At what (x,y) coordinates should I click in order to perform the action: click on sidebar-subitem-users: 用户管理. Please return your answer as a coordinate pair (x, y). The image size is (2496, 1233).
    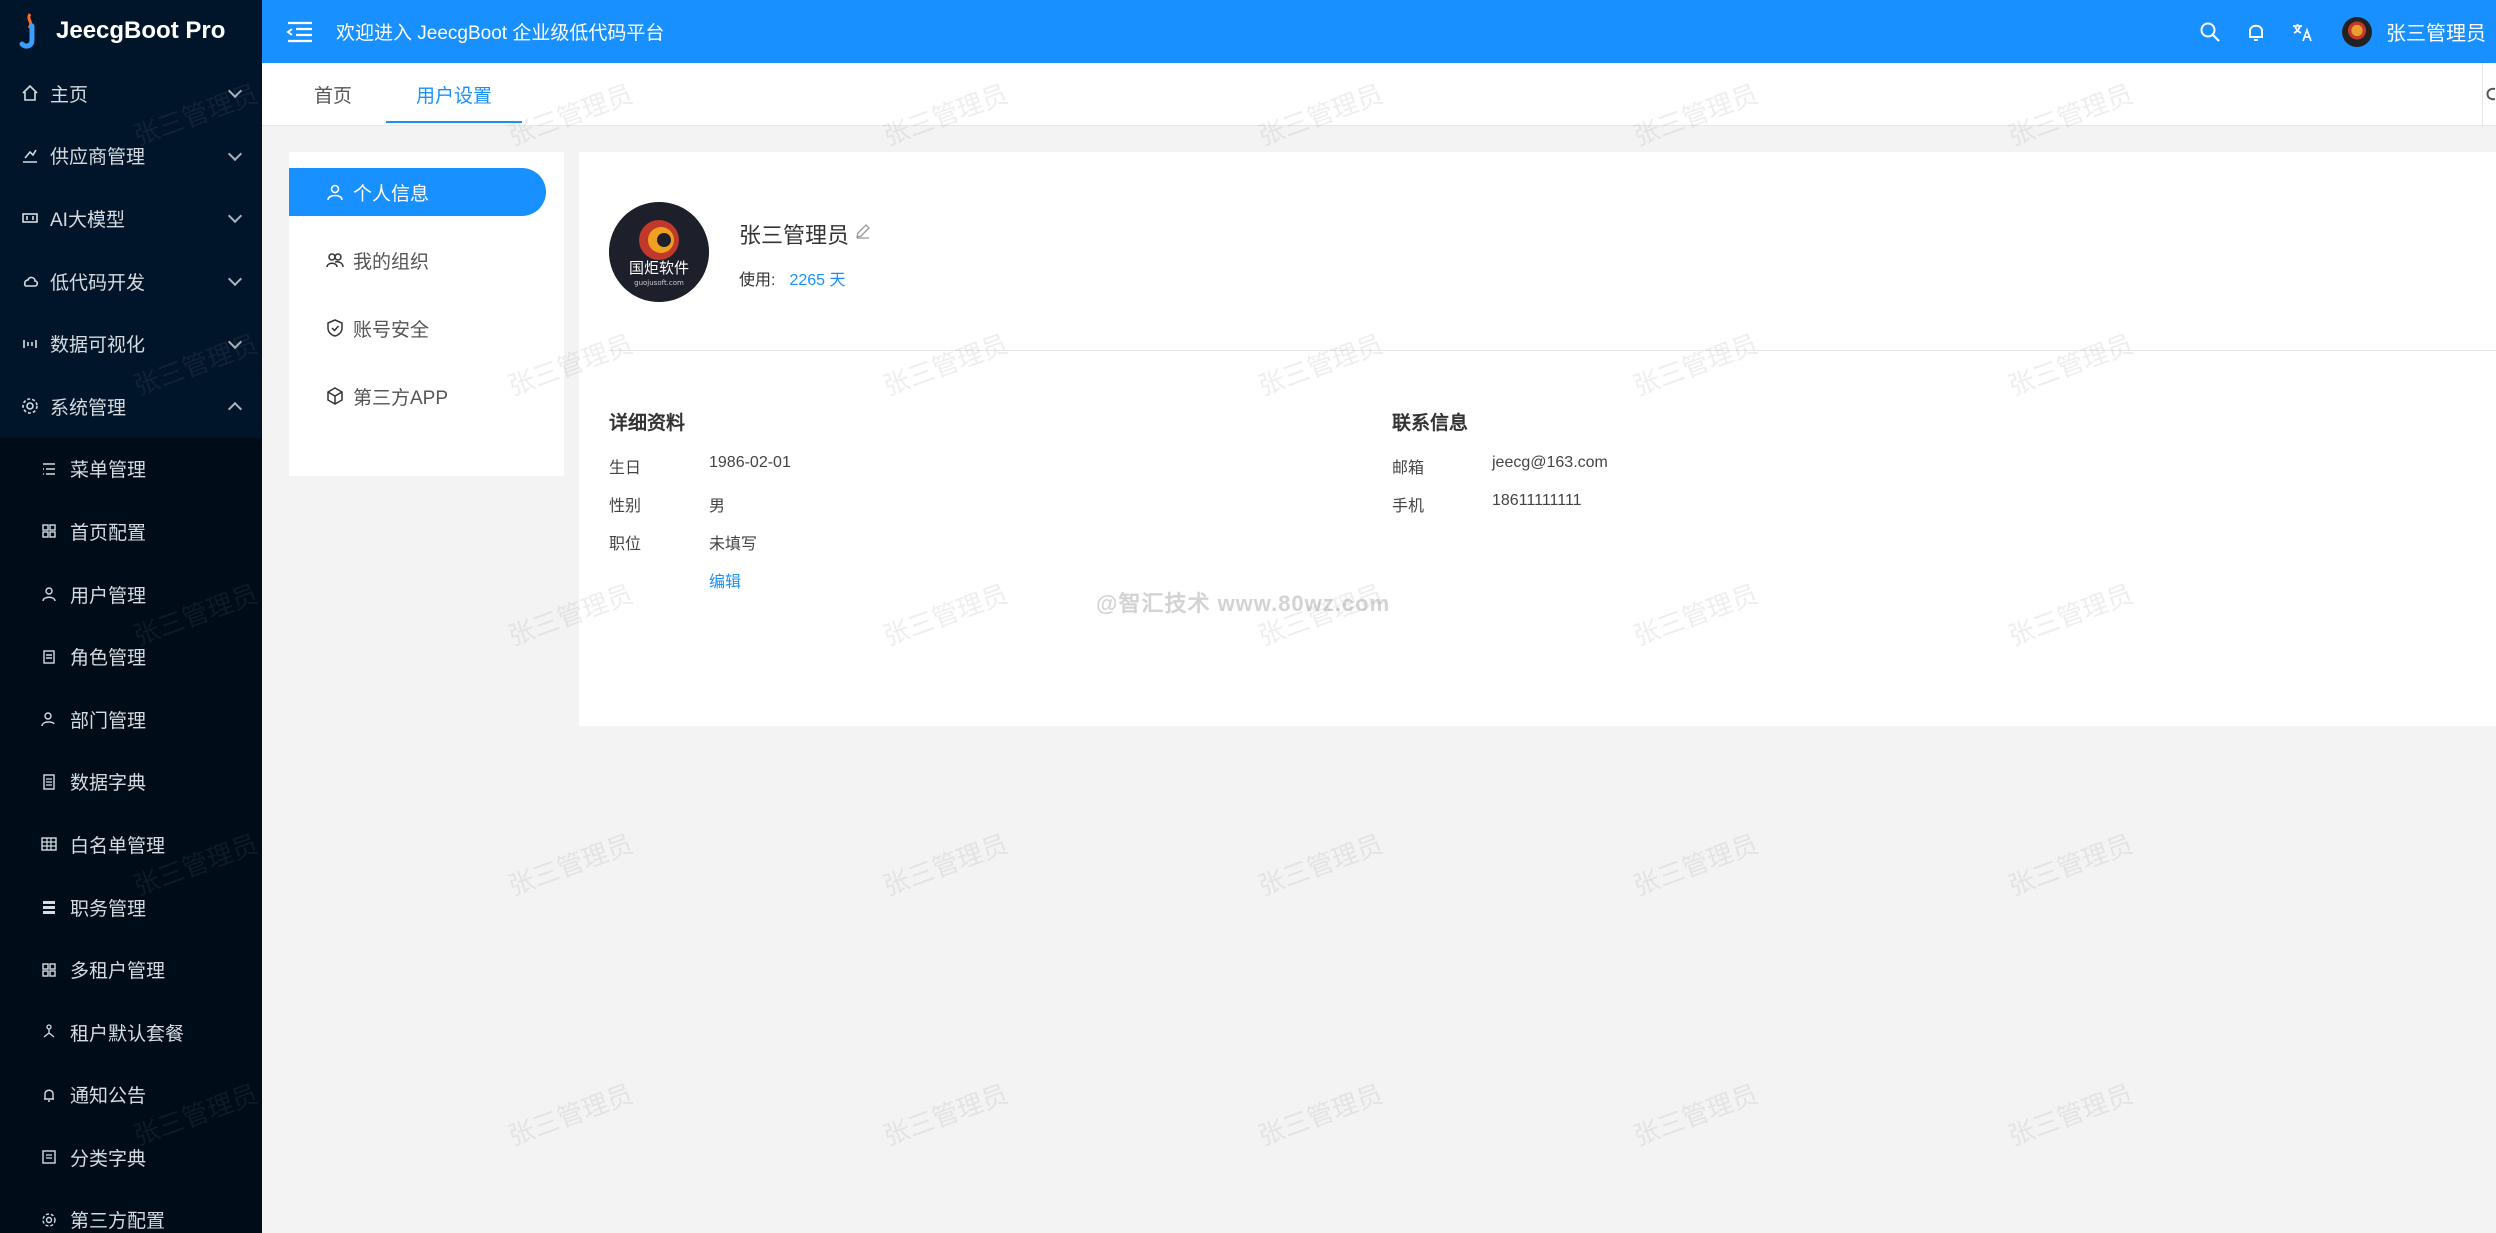
    Looking at the image, I should click on (131, 594).